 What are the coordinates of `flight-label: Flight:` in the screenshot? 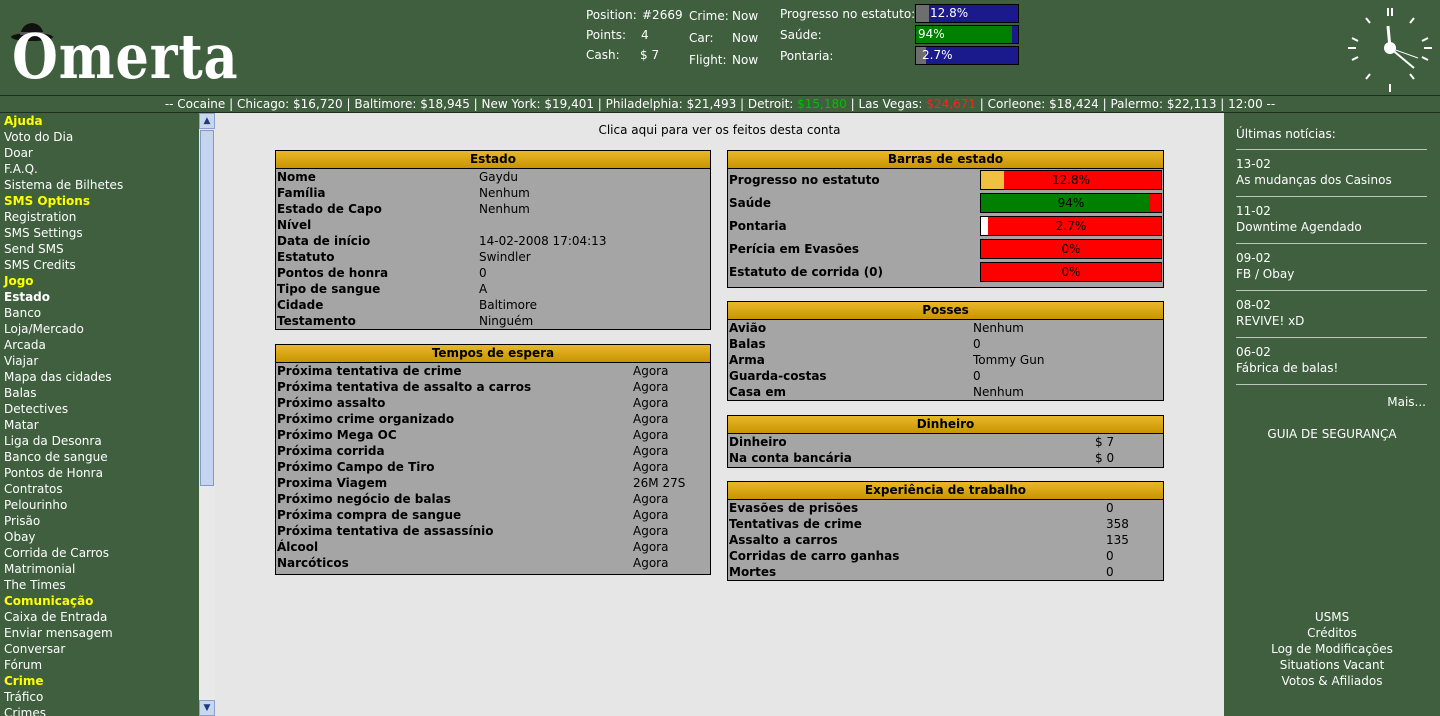 It's located at (708, 60).